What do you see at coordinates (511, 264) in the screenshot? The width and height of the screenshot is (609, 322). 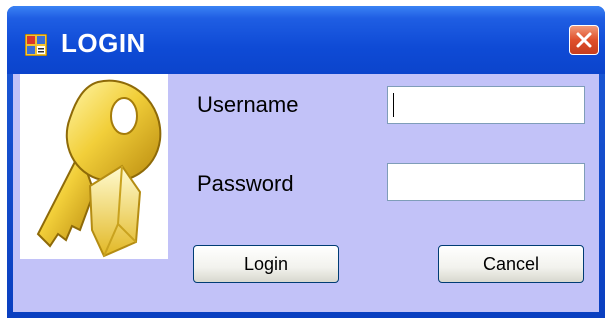 I see `cancel-button: Cancel` at bounding box center [511, 264].